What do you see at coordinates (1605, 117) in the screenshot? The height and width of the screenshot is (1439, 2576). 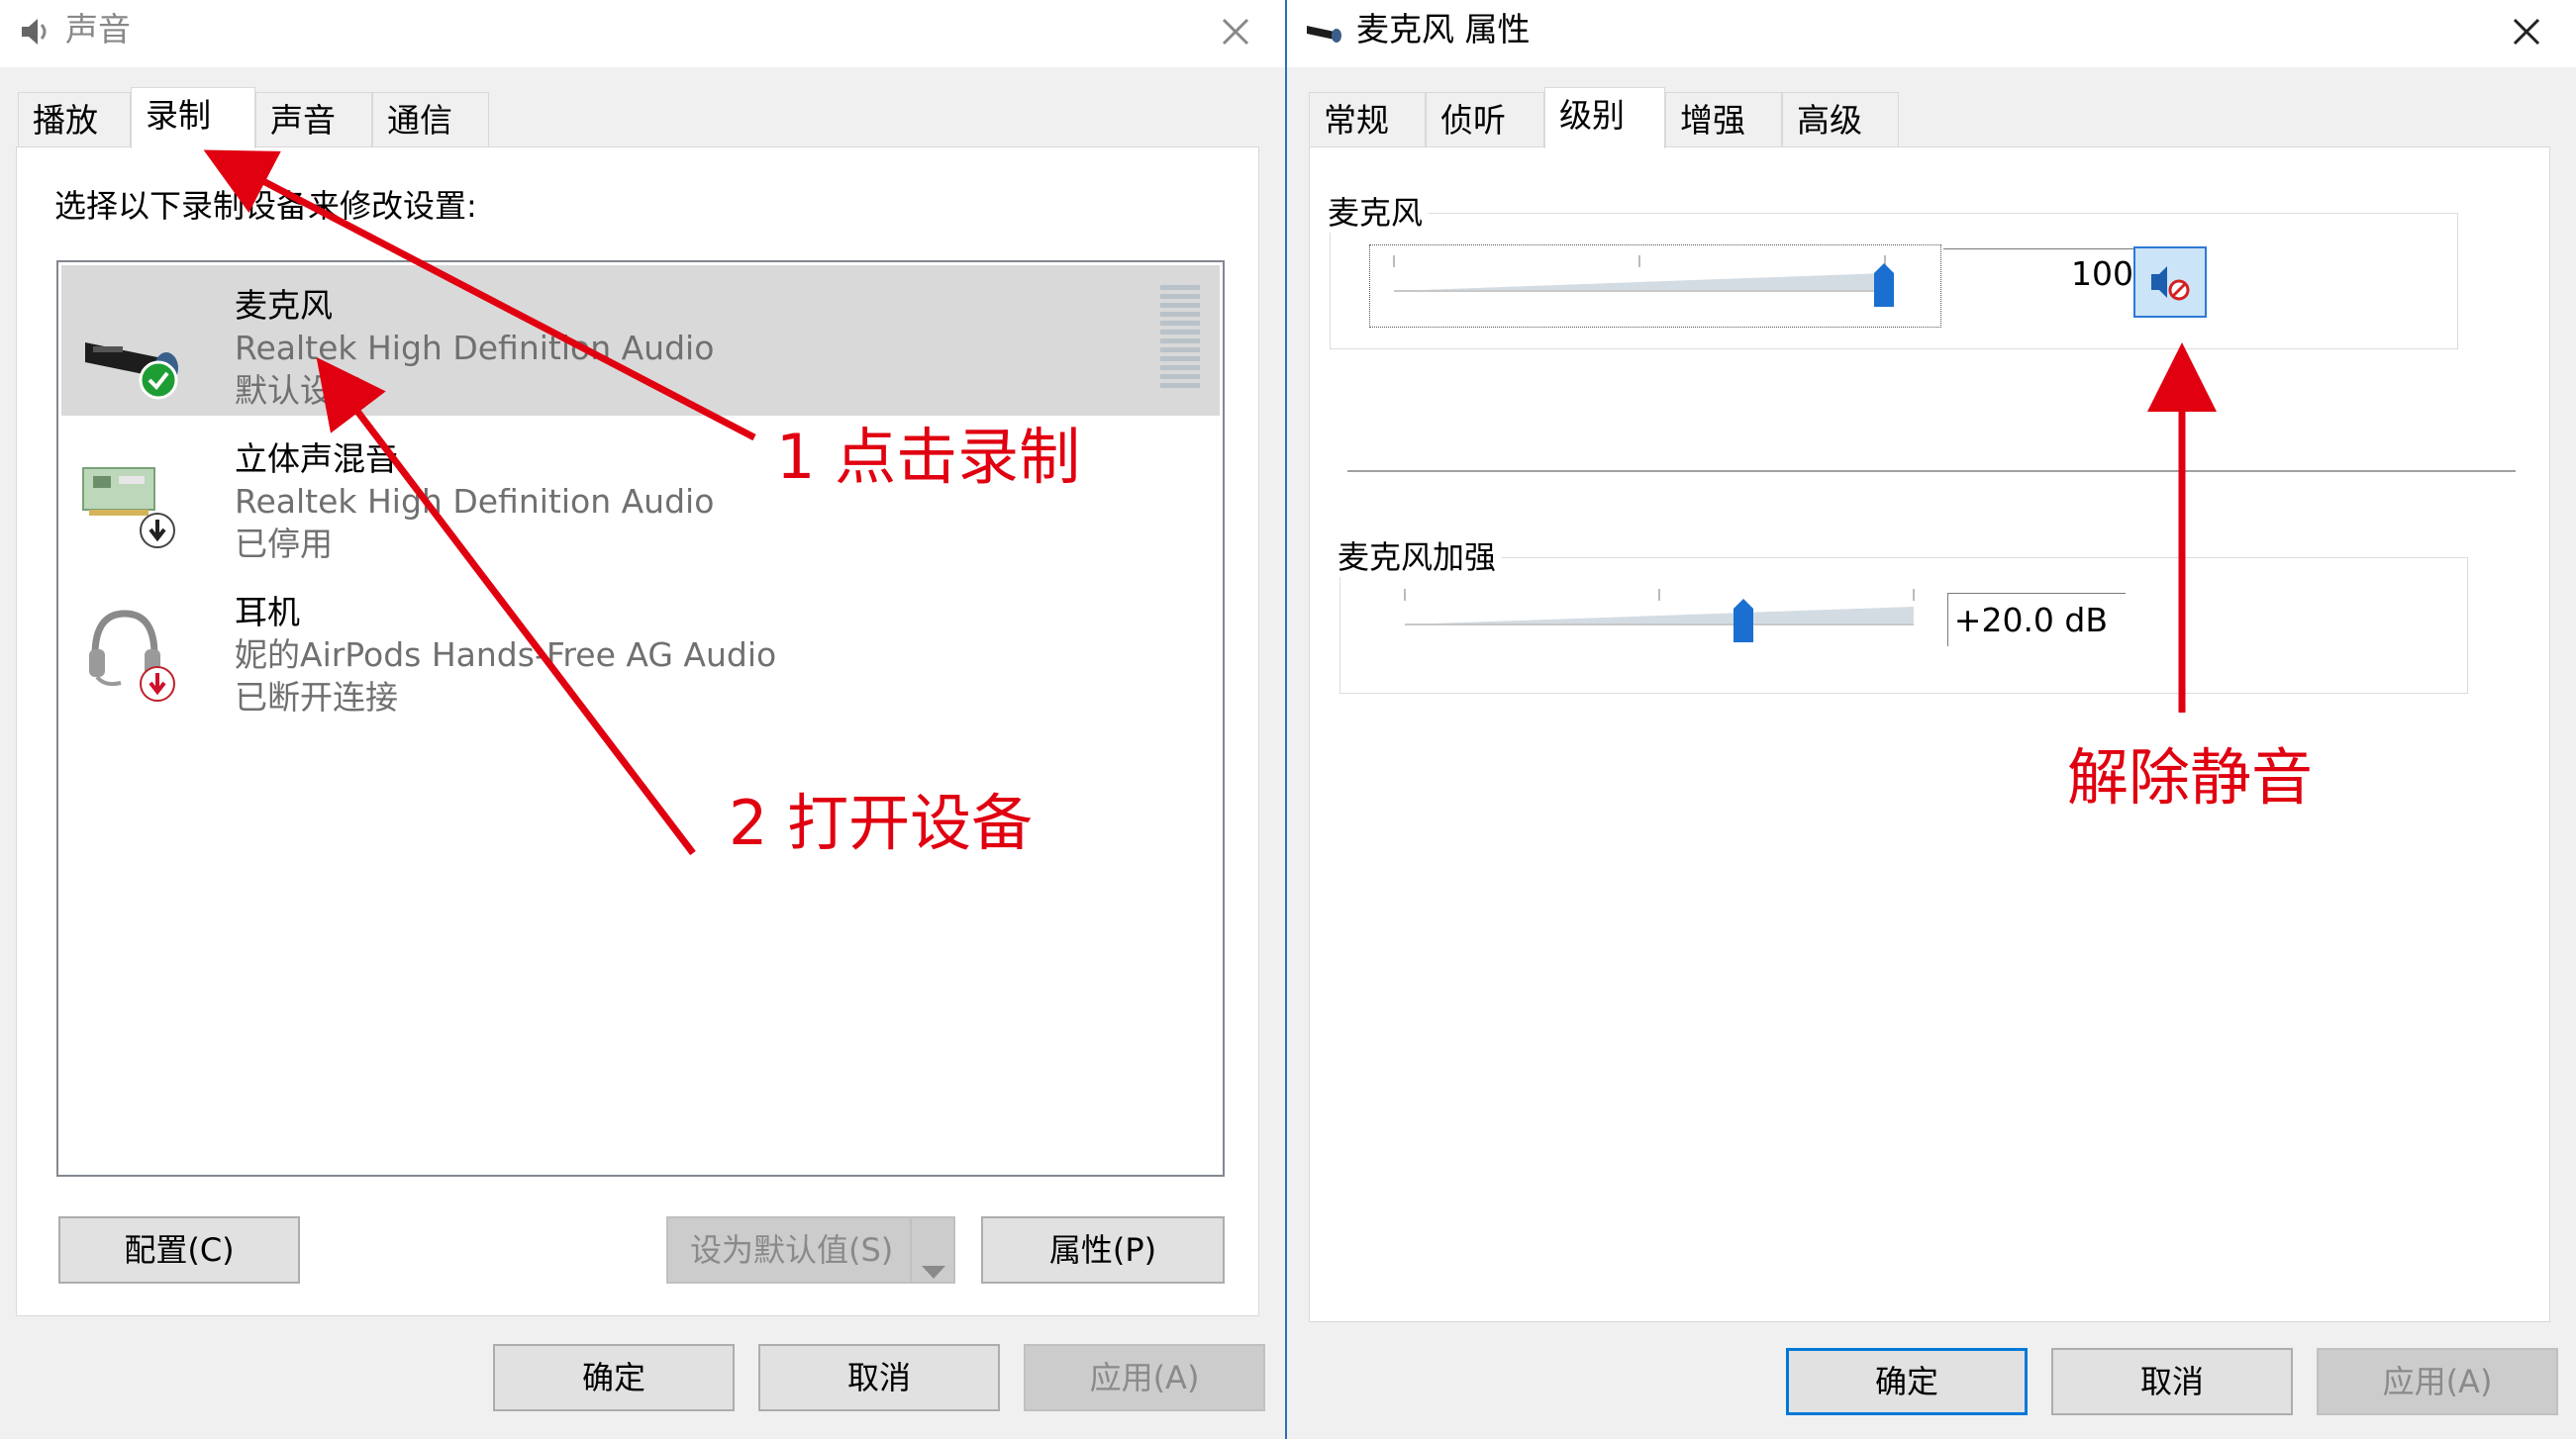 I see `tab-levels: 级别` at bounding box center [1605, 117].